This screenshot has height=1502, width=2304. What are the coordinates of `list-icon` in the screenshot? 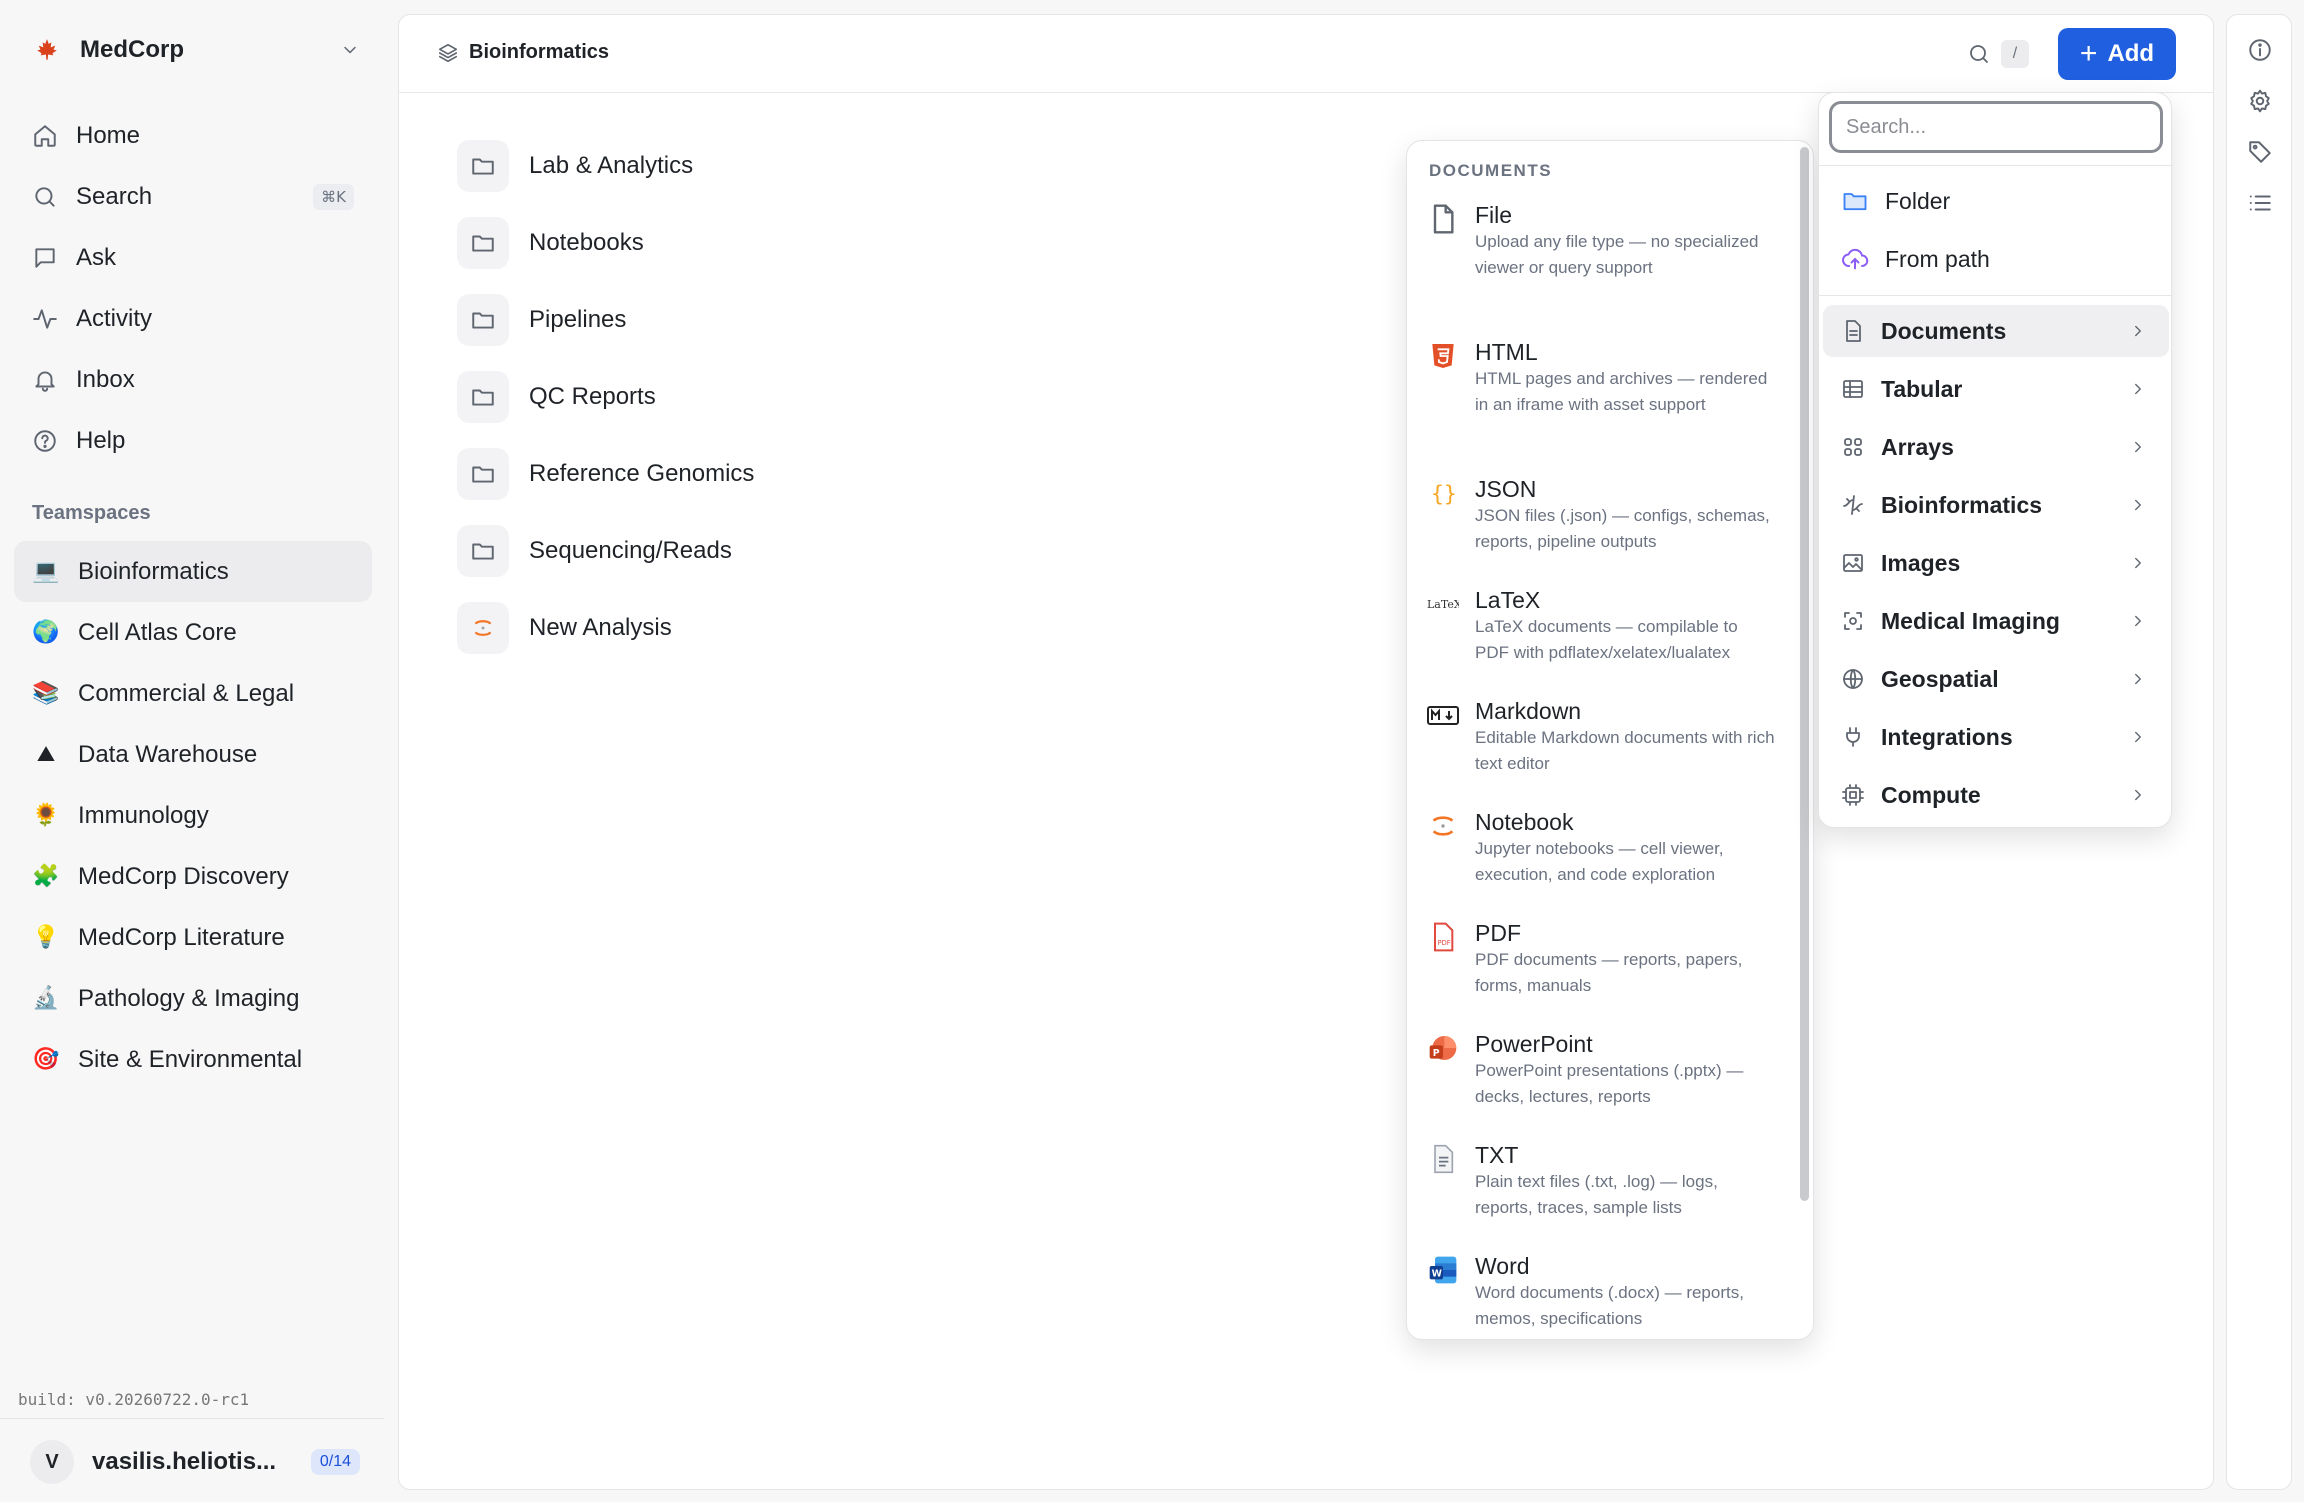 It's located at (2260, 203).